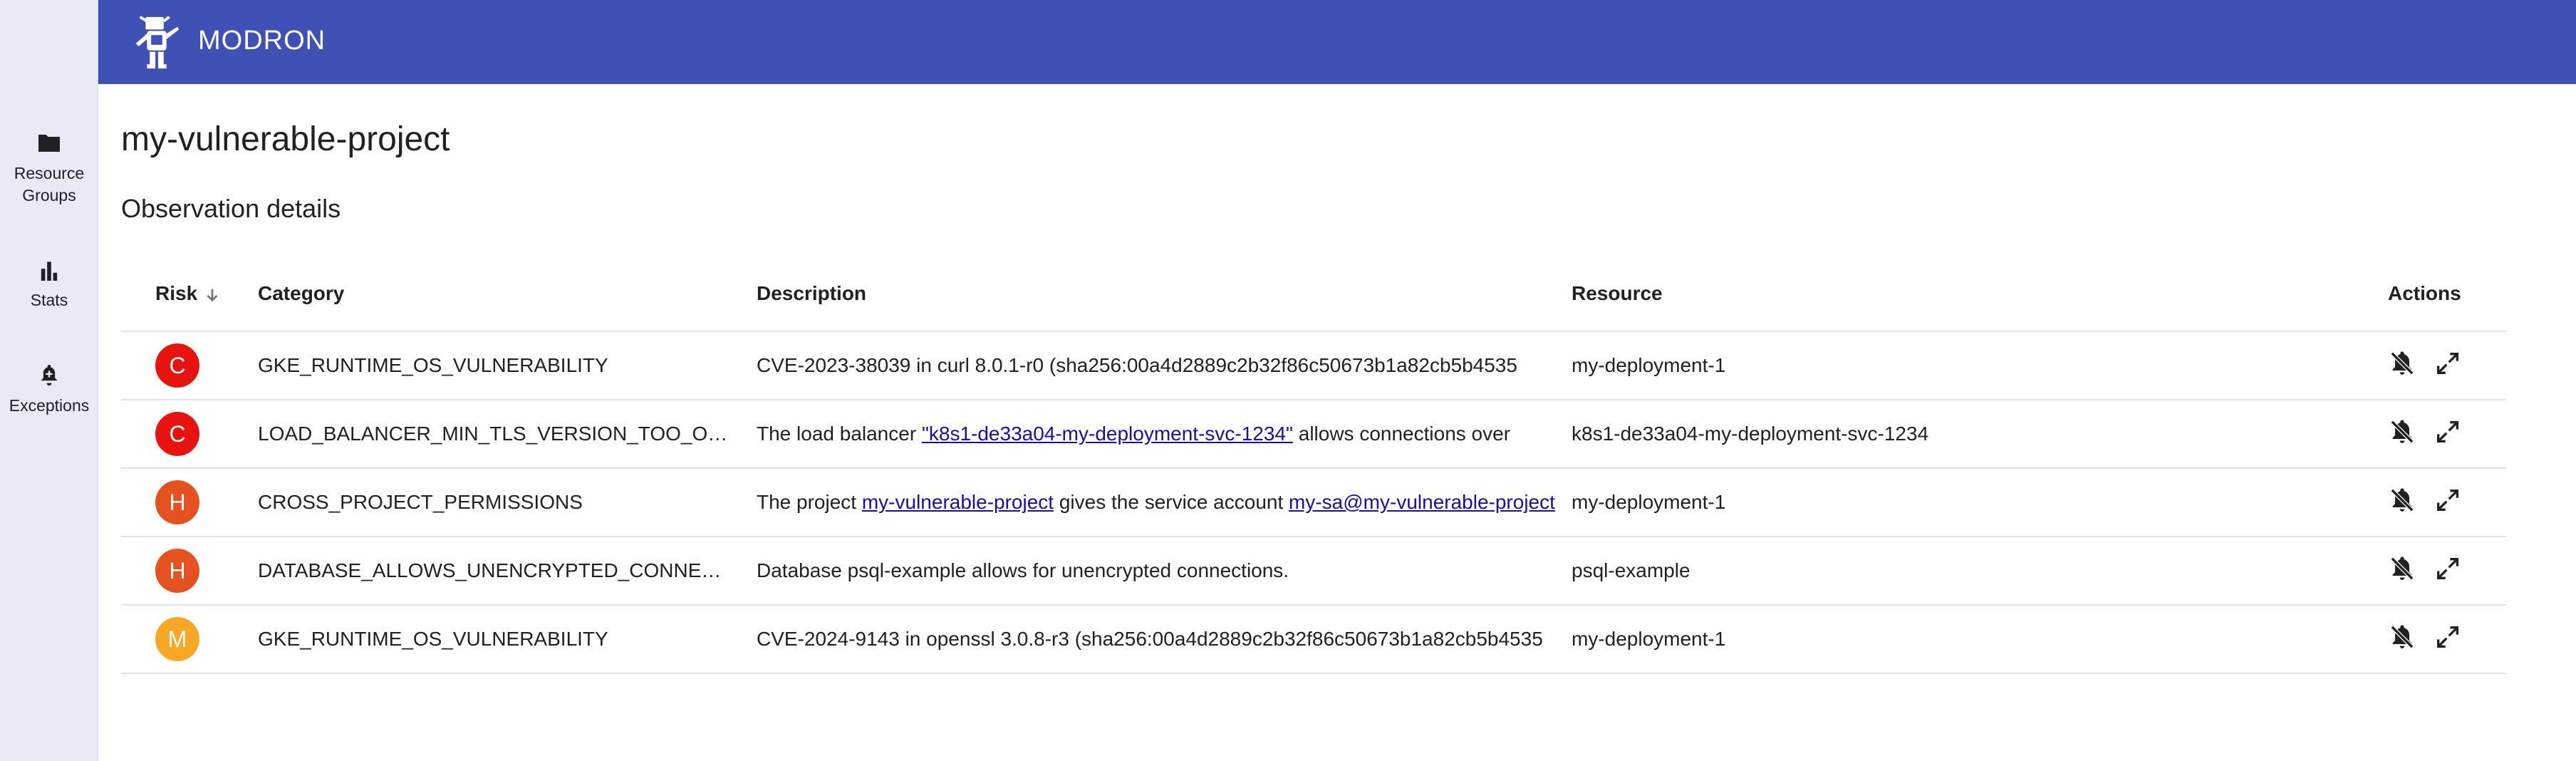  Describe the element at coordinates (49, 286) in the screenshot. I see `nav-item-stats: Stats` at that location.